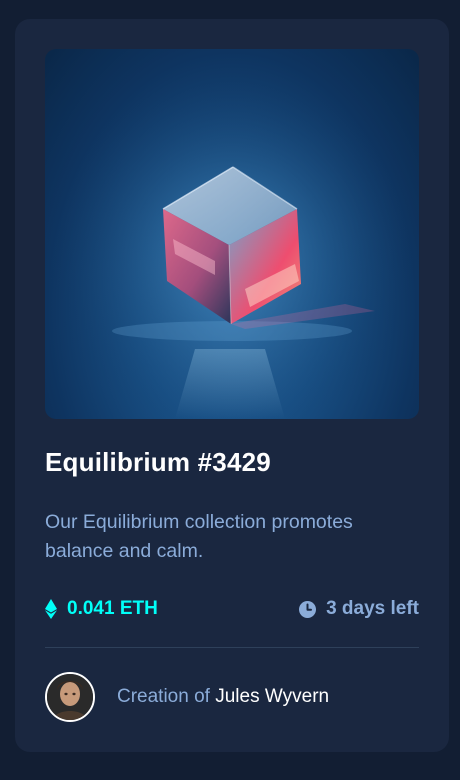 The height and width of the screenshot is (780, 460). What do you see at coordinates (70, 697) in the screenshot?
I see `avatar` at bounding box center [70, 697].